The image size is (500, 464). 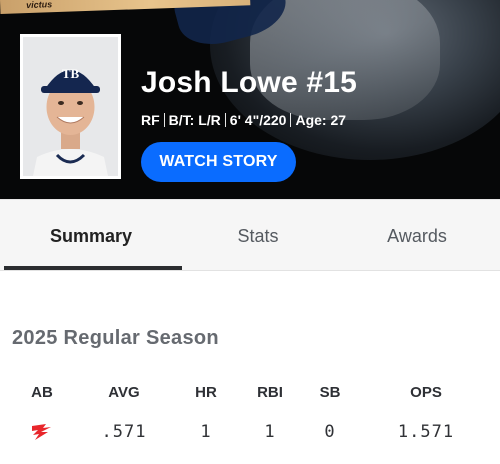 What do you see at coordinates (206, 432) in the screenshot?
I see `value-hr: 1` at bounding box center [206, 432].